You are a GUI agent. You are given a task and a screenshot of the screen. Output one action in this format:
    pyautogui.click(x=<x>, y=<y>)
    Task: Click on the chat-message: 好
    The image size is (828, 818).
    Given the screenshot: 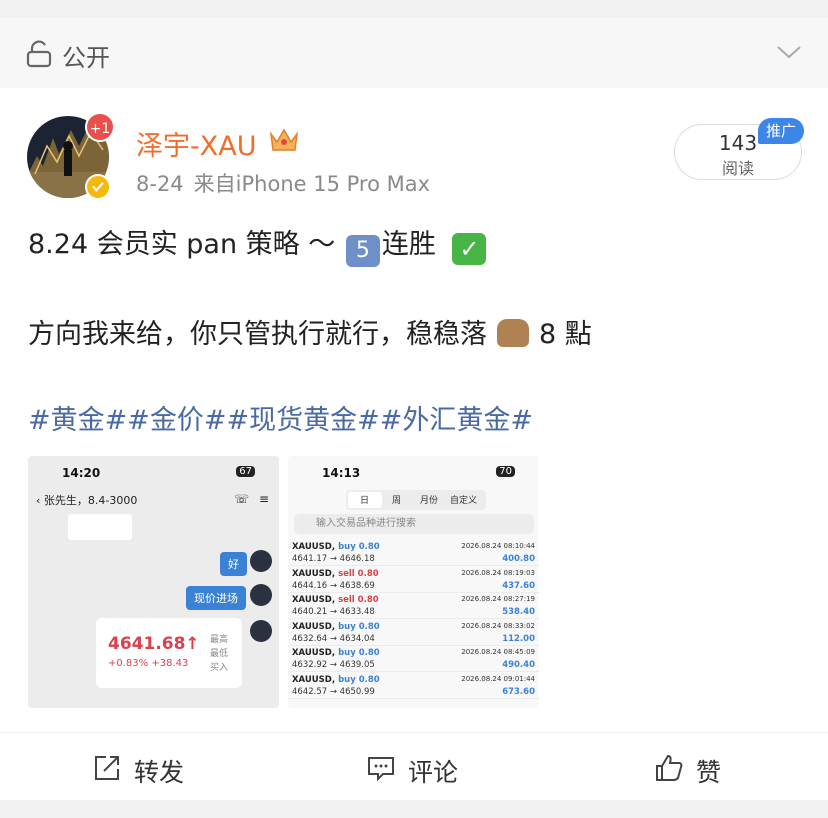 What is the action you would take?
    pyautogui.click(x=233, y=564)
    